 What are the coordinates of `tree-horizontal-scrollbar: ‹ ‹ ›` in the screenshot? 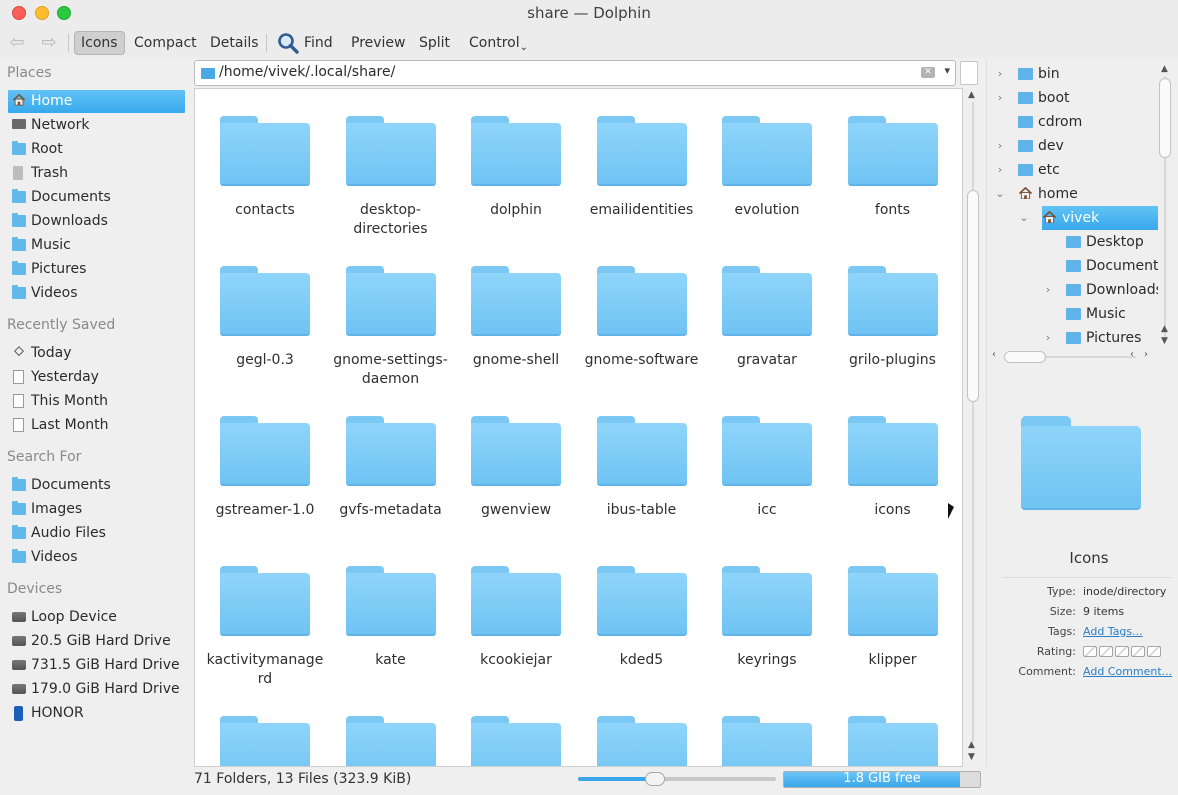 It's located at (1074, 356).